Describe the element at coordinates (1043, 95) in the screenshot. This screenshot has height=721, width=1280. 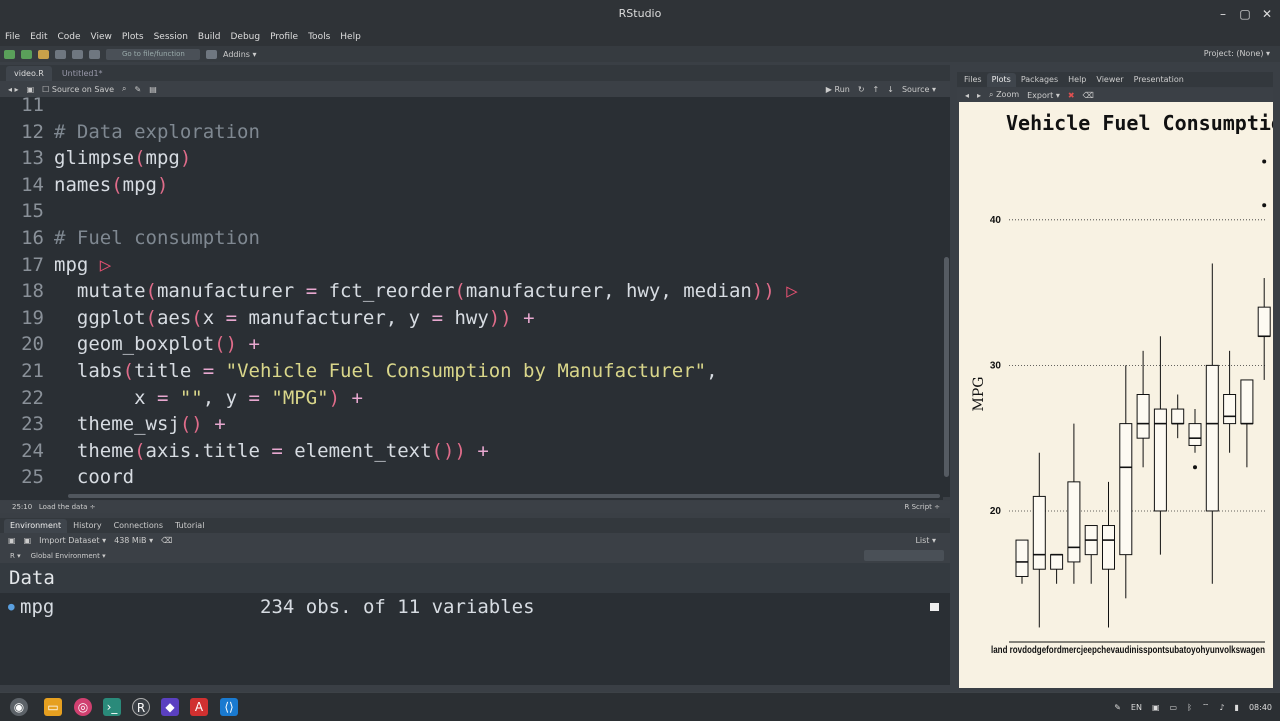
I see `export-button: Export ▾` at that location.